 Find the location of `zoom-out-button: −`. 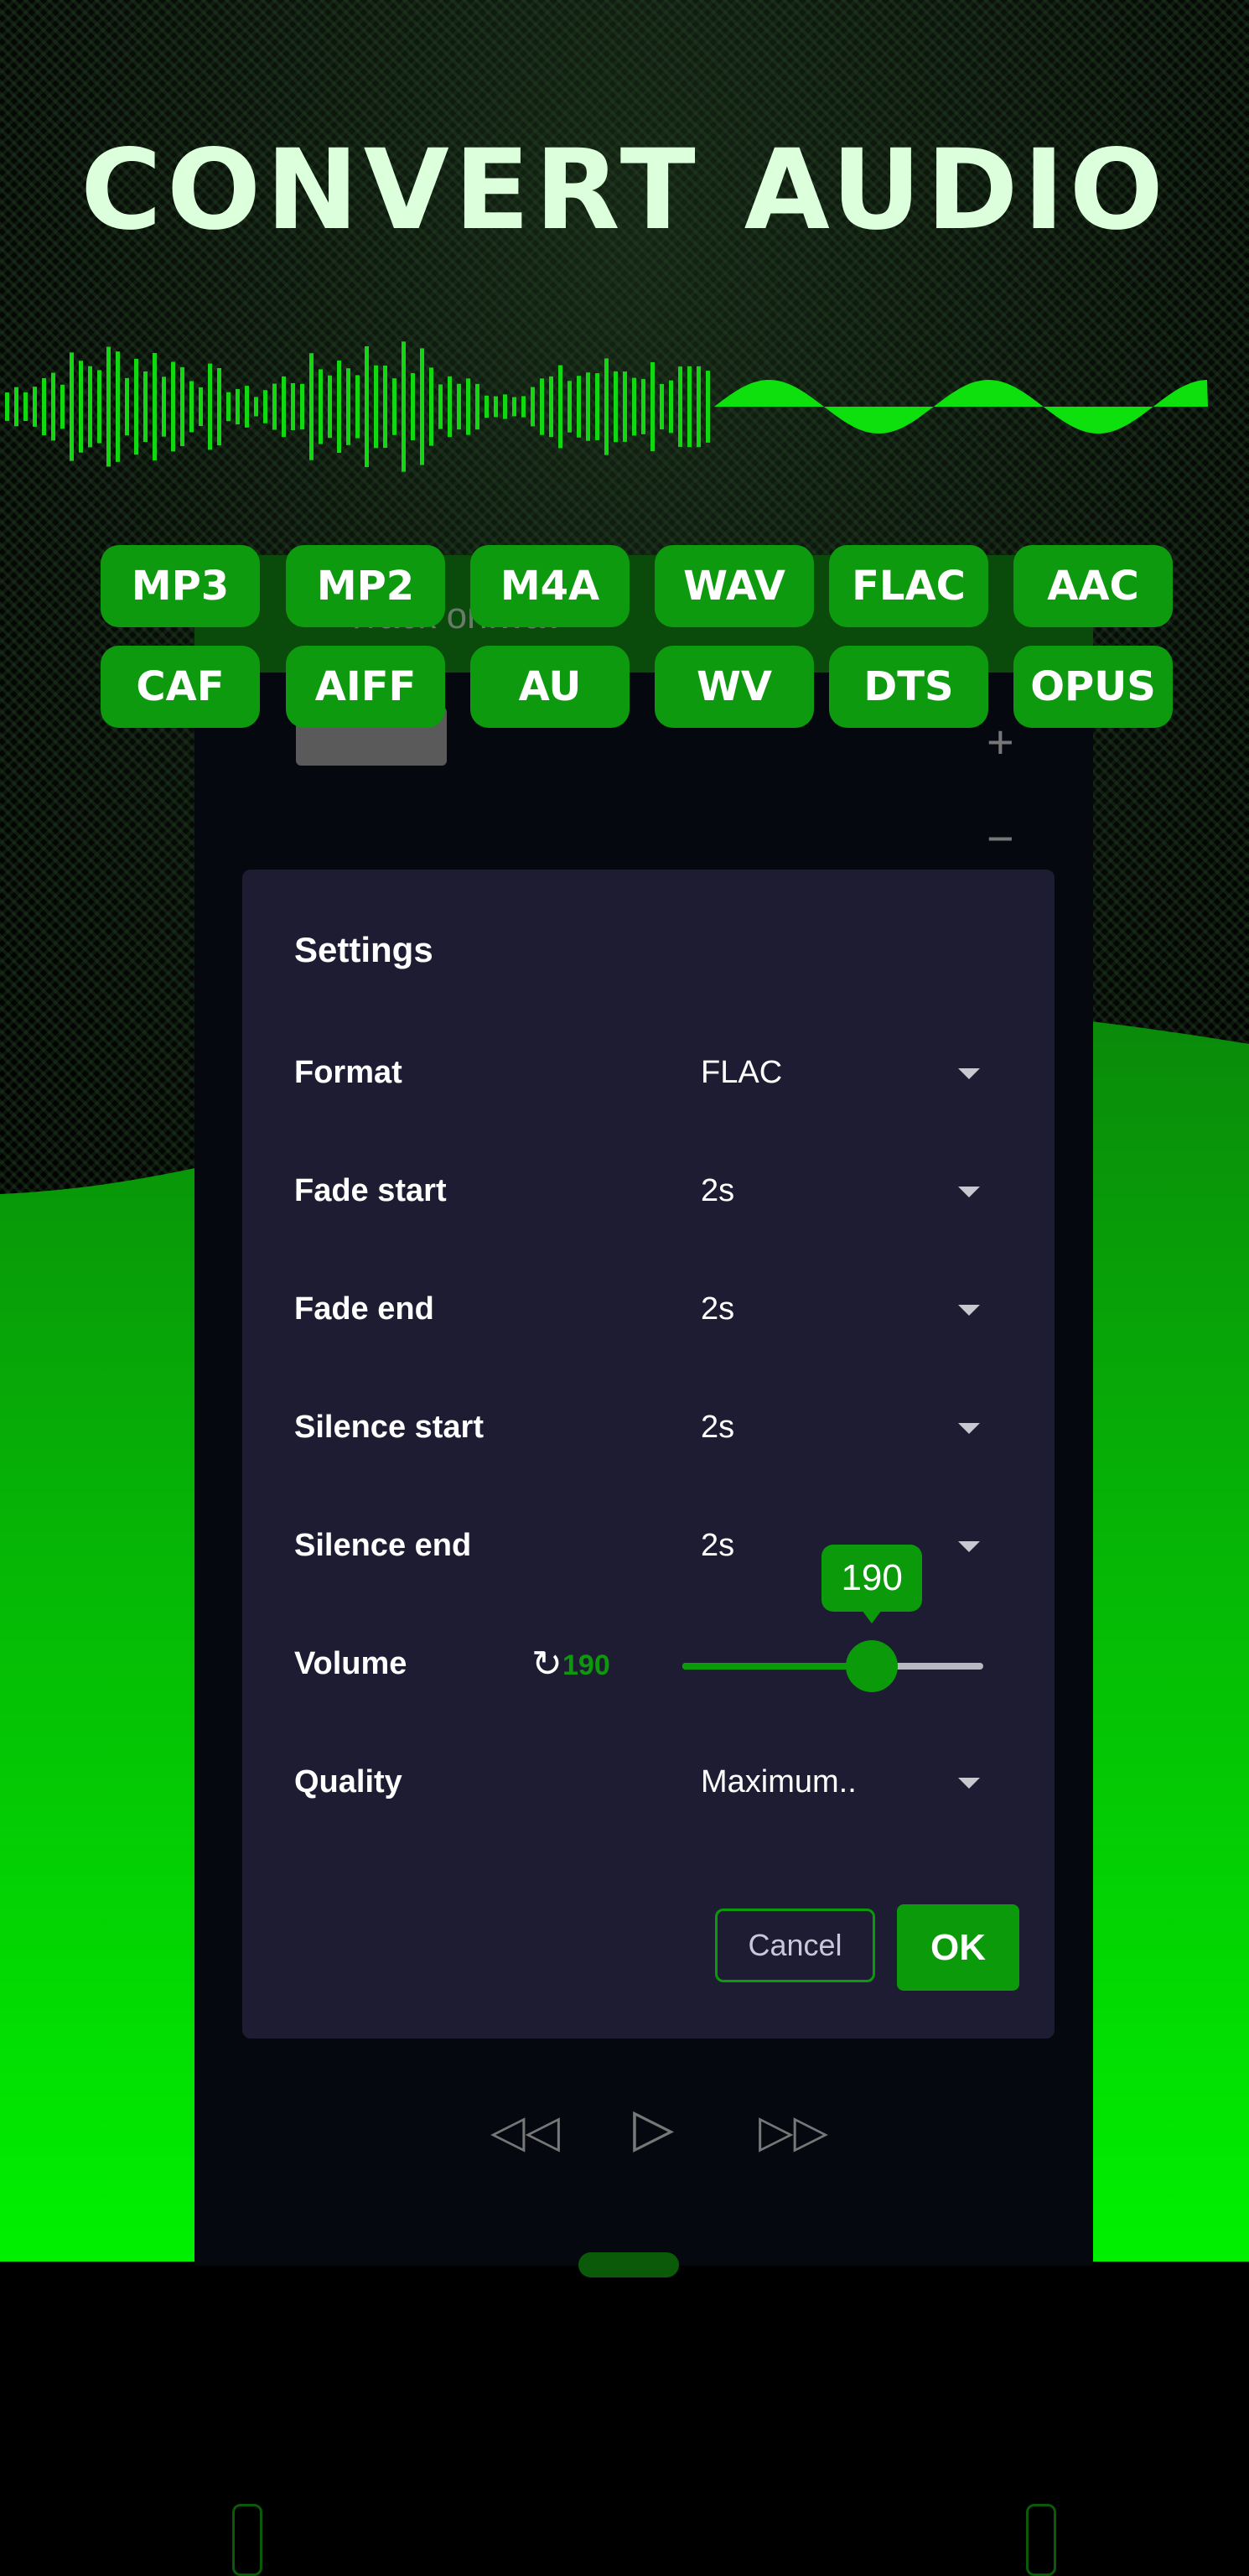

zoom-out-button: − is located at coordinates (1000, 838).